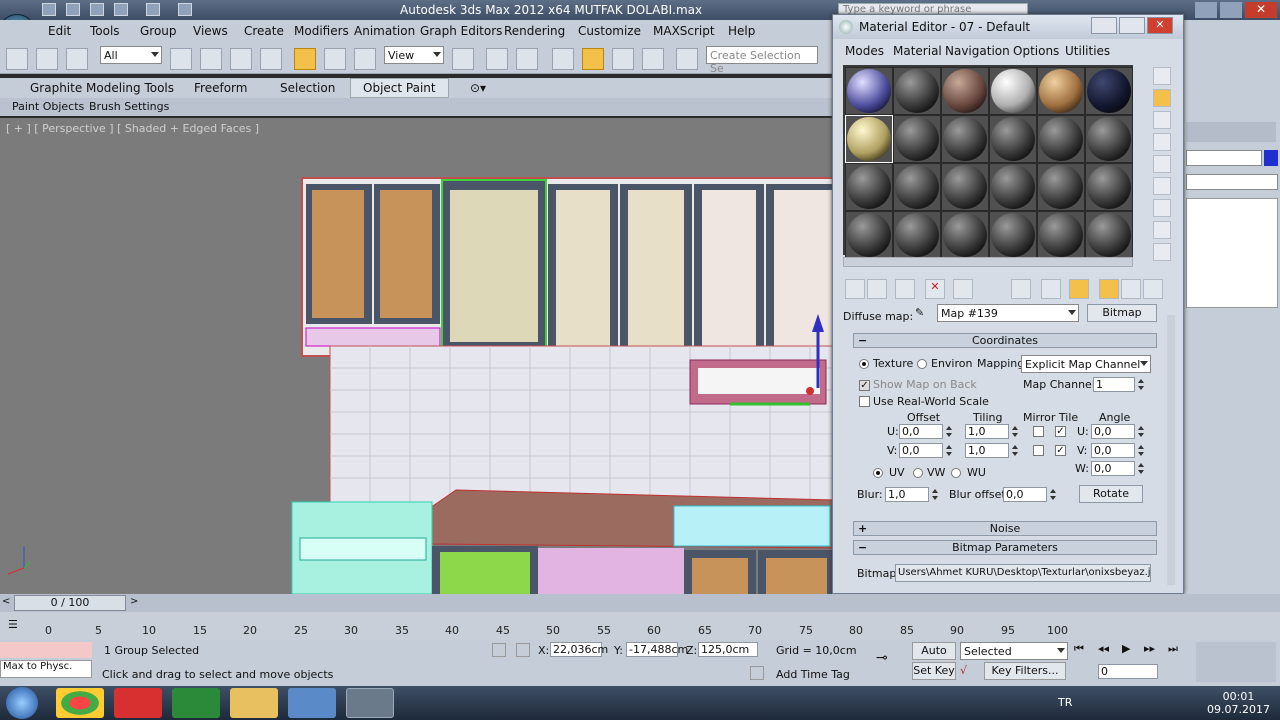 This screenshot has width=1280, height=720. Describe the element at coordinates (478, 88) in the screenshot. I see `ribbon-options-icon: ⊙▾` at that location.